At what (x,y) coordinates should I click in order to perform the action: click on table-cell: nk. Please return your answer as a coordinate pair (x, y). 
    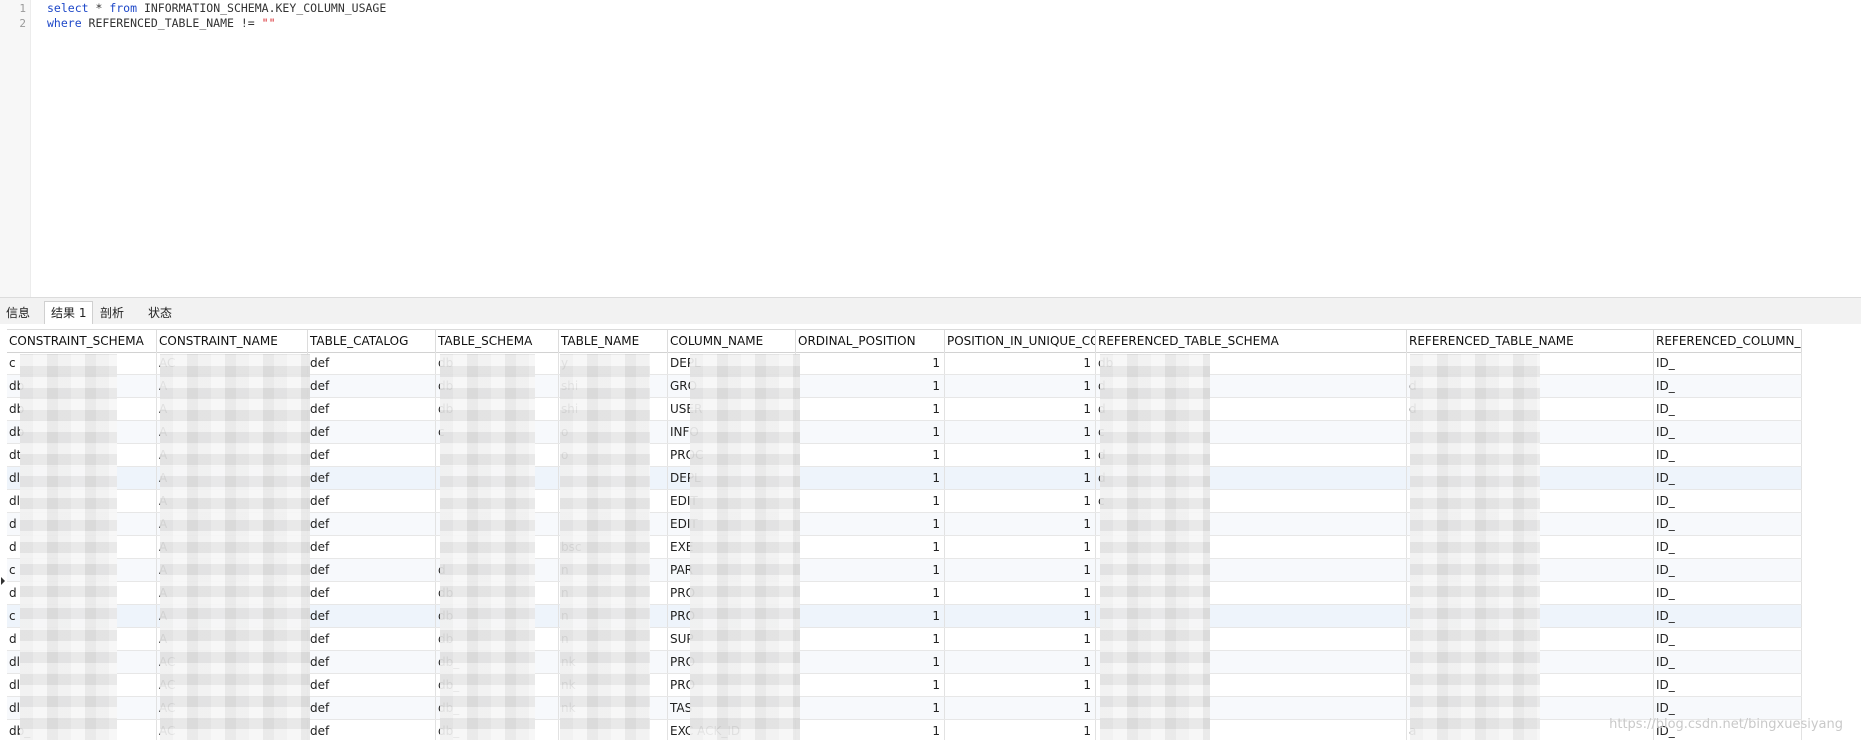
    Looking at the image, I should click on (613, 685).